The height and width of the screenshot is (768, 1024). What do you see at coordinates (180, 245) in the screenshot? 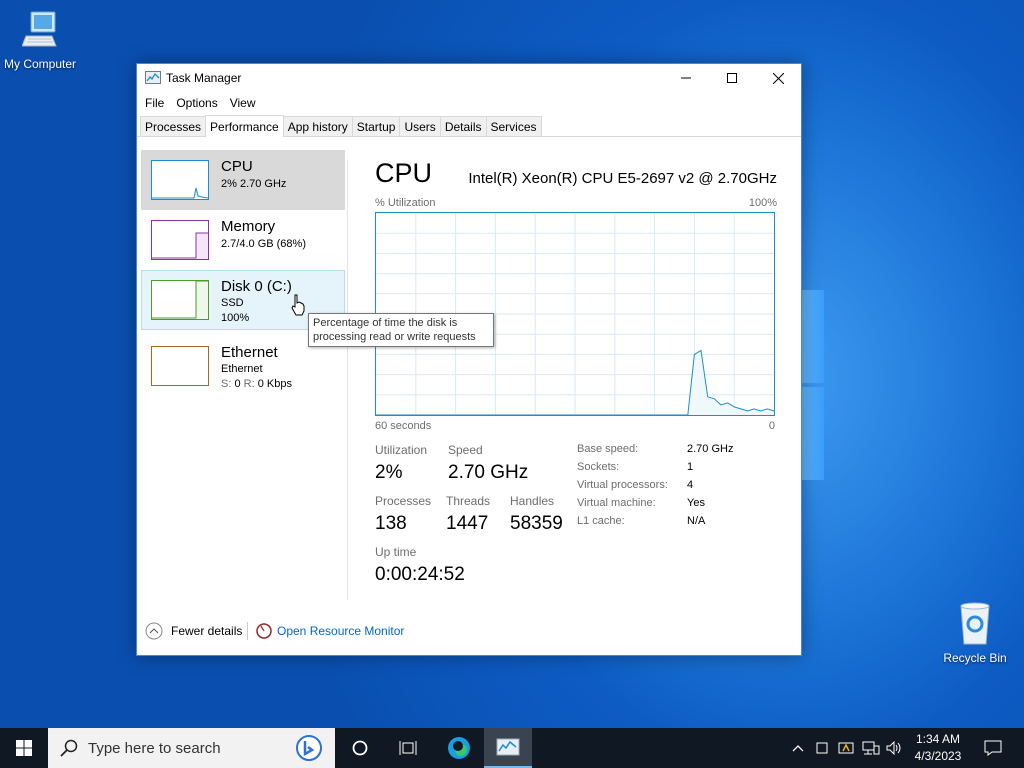
I see `memory-sparkline` at bounding box center [180, 245].